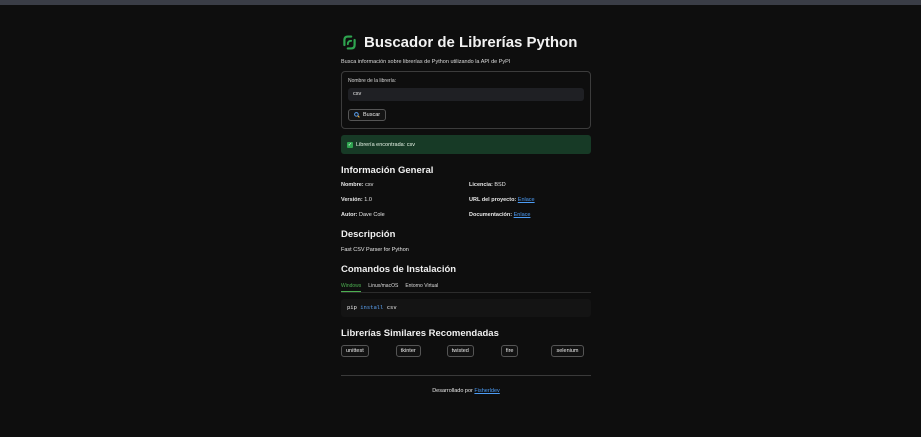 This screenshot has height=437, width=921. I want to click on cmd-install: install, so click(372, 308).